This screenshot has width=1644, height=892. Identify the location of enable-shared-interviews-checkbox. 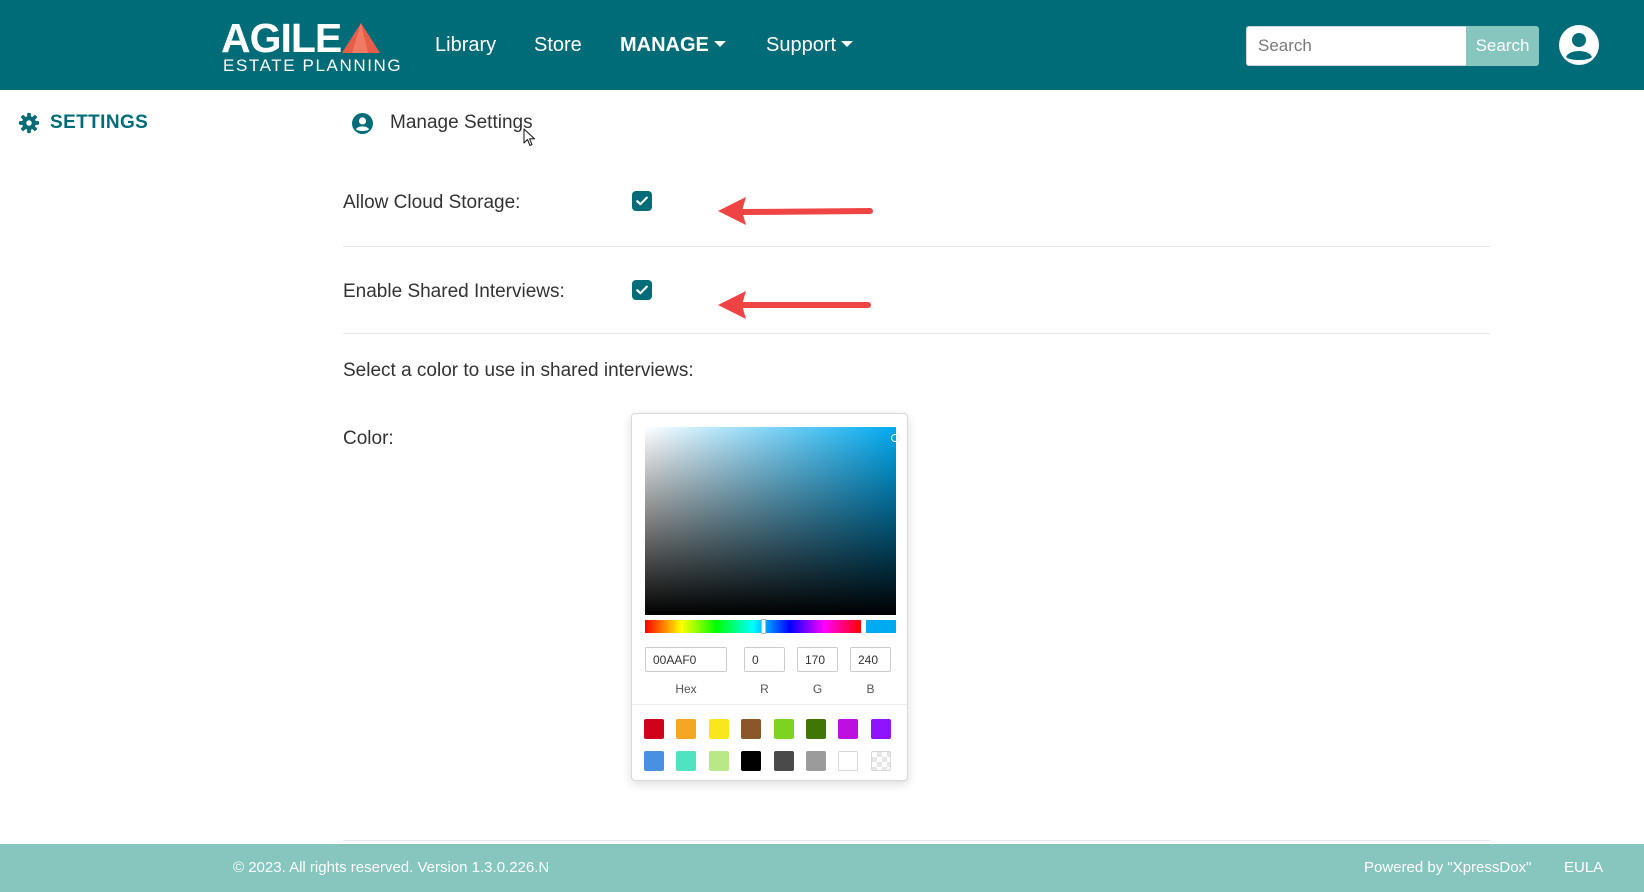
(642, 290).